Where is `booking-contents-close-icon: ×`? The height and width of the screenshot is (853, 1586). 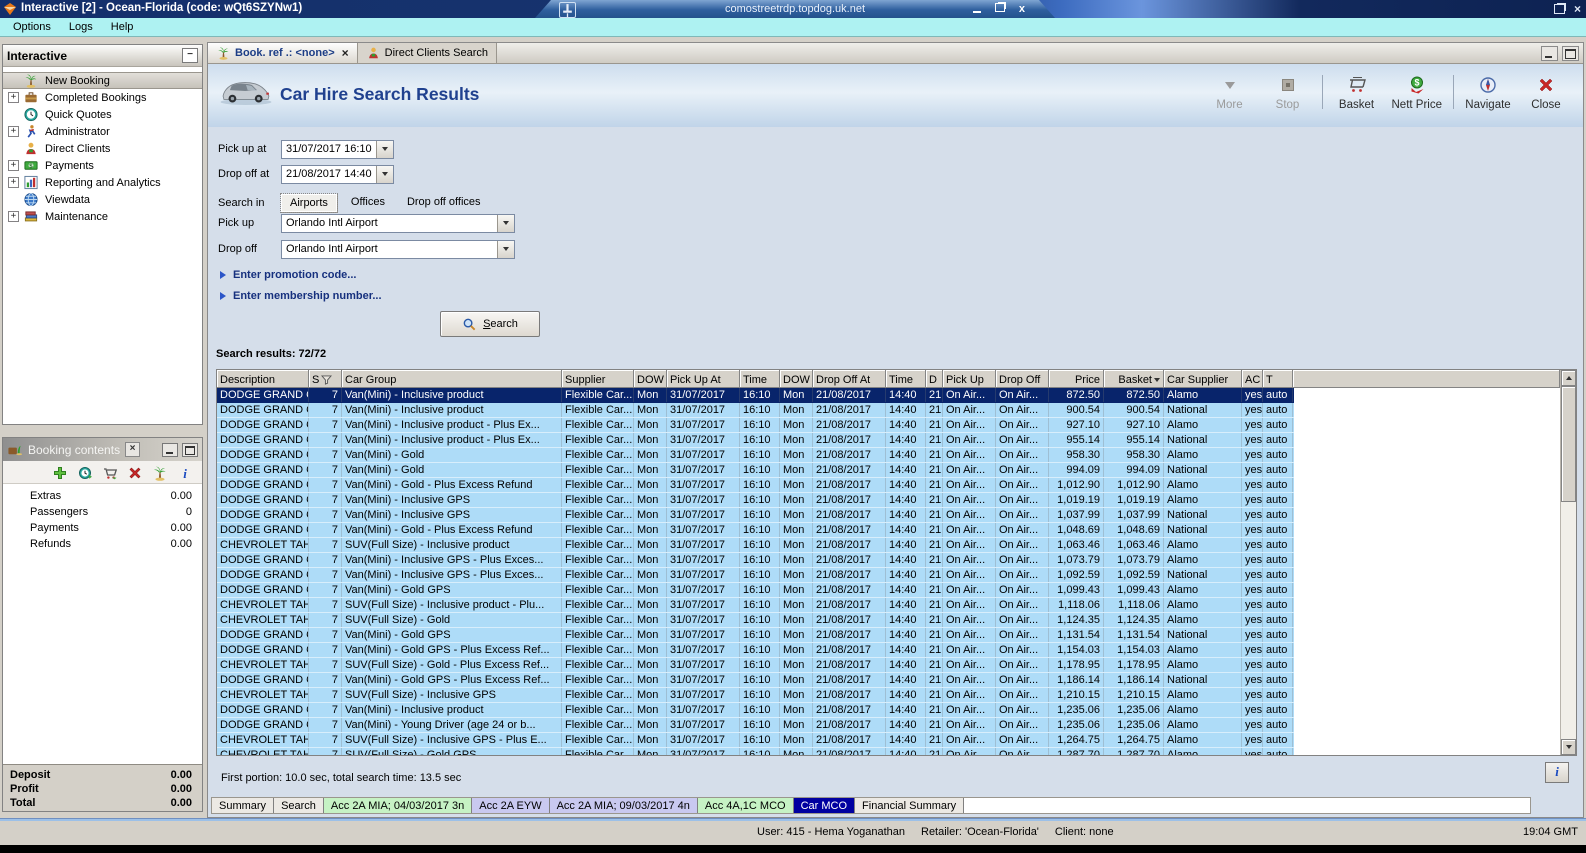 booking-contents-close-icon: × is located at coordinates (133, 449).